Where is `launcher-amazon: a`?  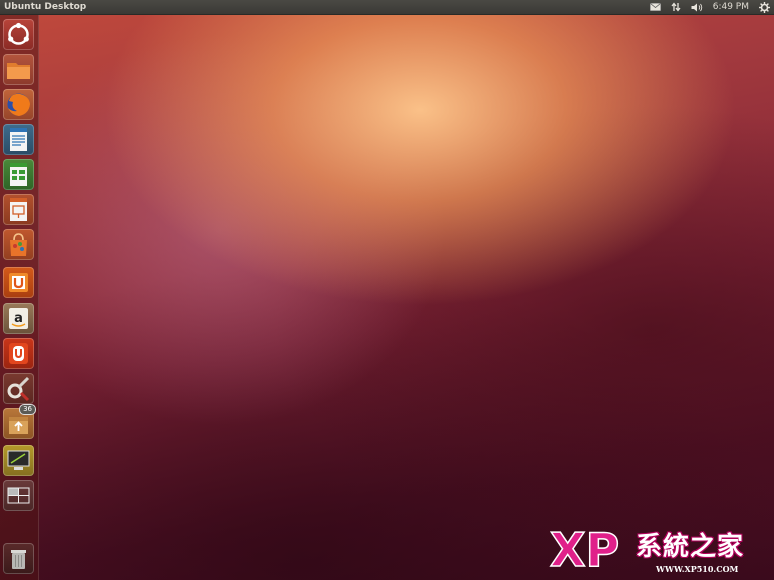 launcher-amazon: a is located at coordinates (18, 318).